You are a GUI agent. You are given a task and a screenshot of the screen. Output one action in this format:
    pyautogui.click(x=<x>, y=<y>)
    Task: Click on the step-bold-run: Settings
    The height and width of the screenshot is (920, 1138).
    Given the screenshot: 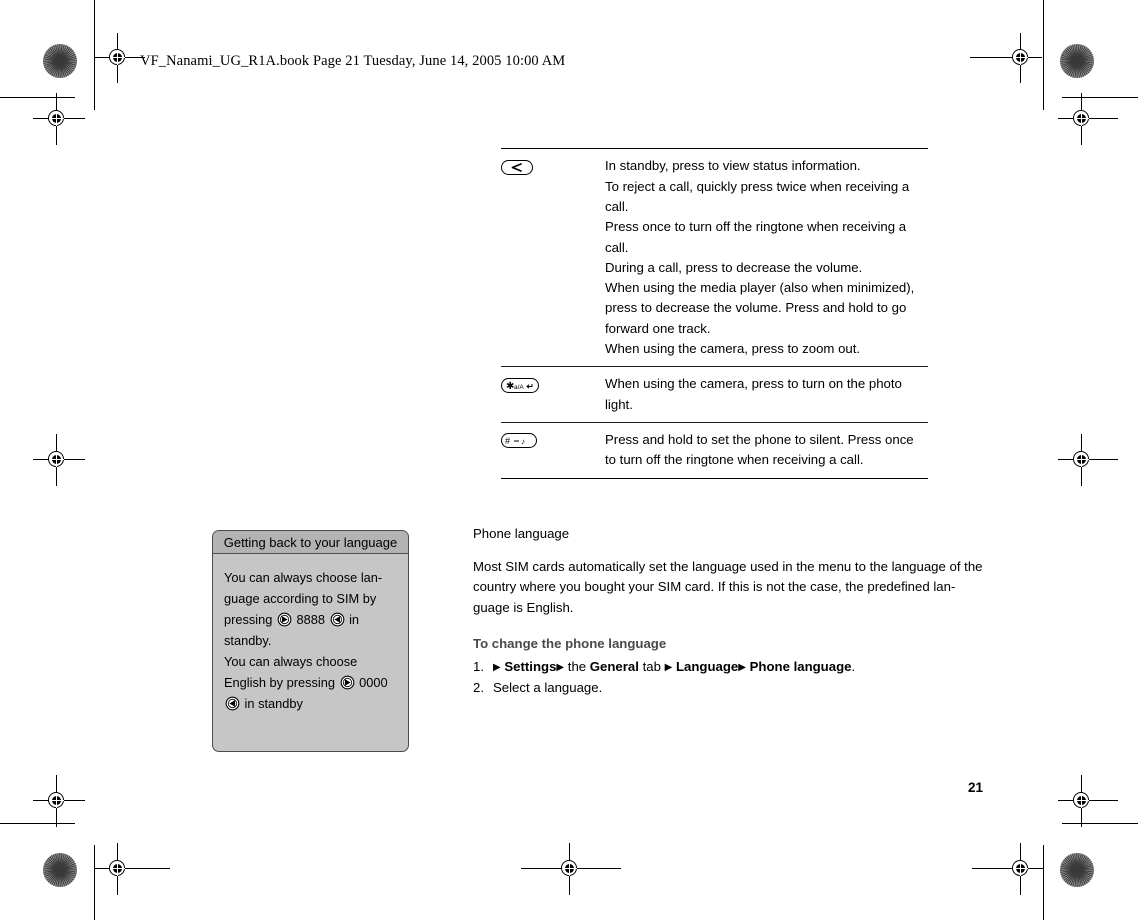 What is the action you would take?
    pyautogui.click(x=530, y=666)
    